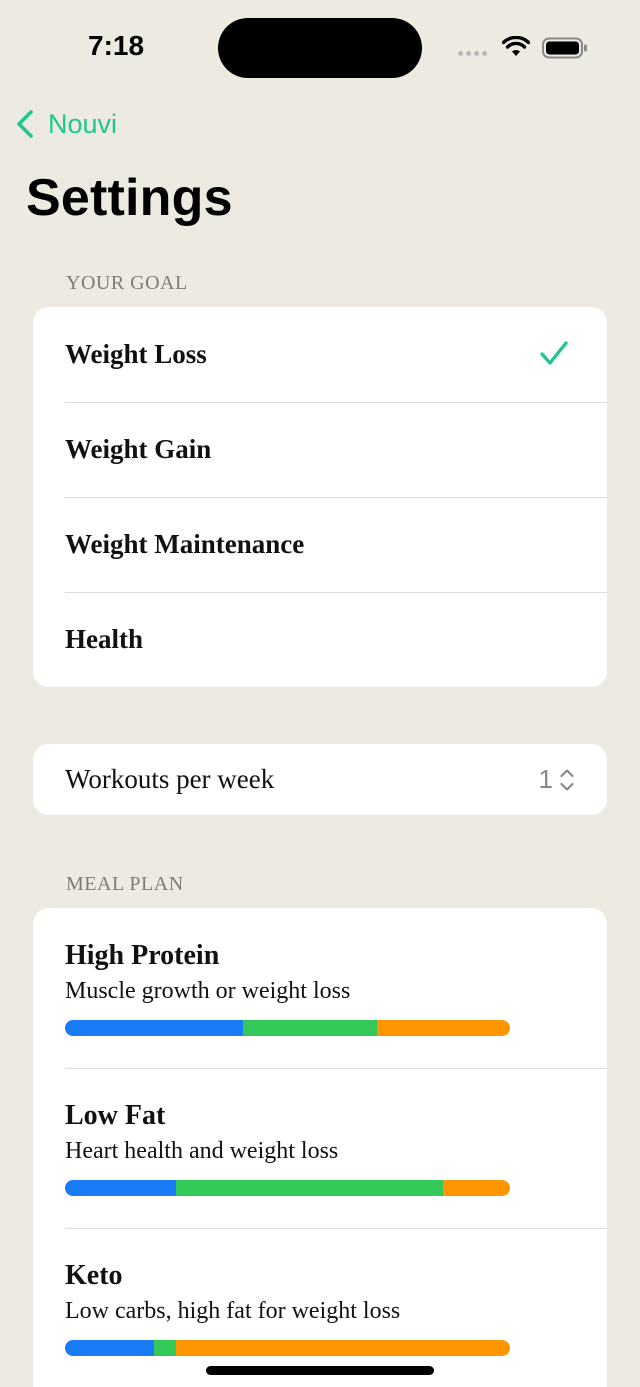  Describe the element at coordinates (142, 955) in the screenshot. I see `meal-plan-name: High Protein` at that location.